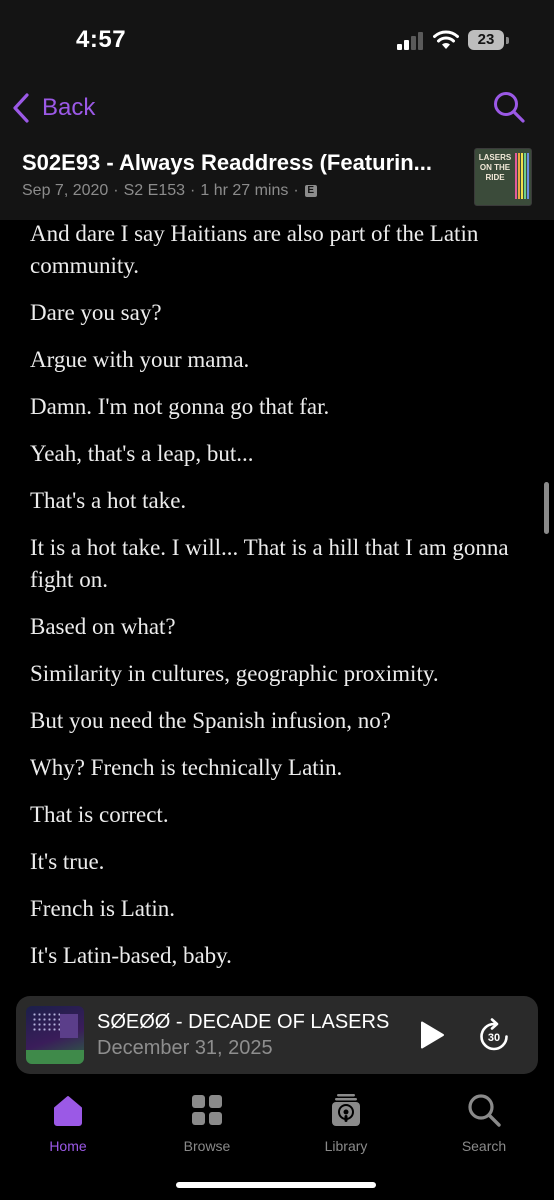 This screenshot has height=1200, width=554. Describe the element at coordinates (346, 1146) in the screenshot. I see `tab-library-label: Library` at that location.